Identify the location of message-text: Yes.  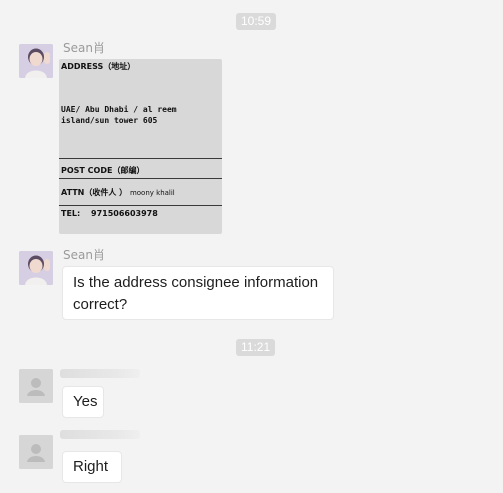
(85, 401).